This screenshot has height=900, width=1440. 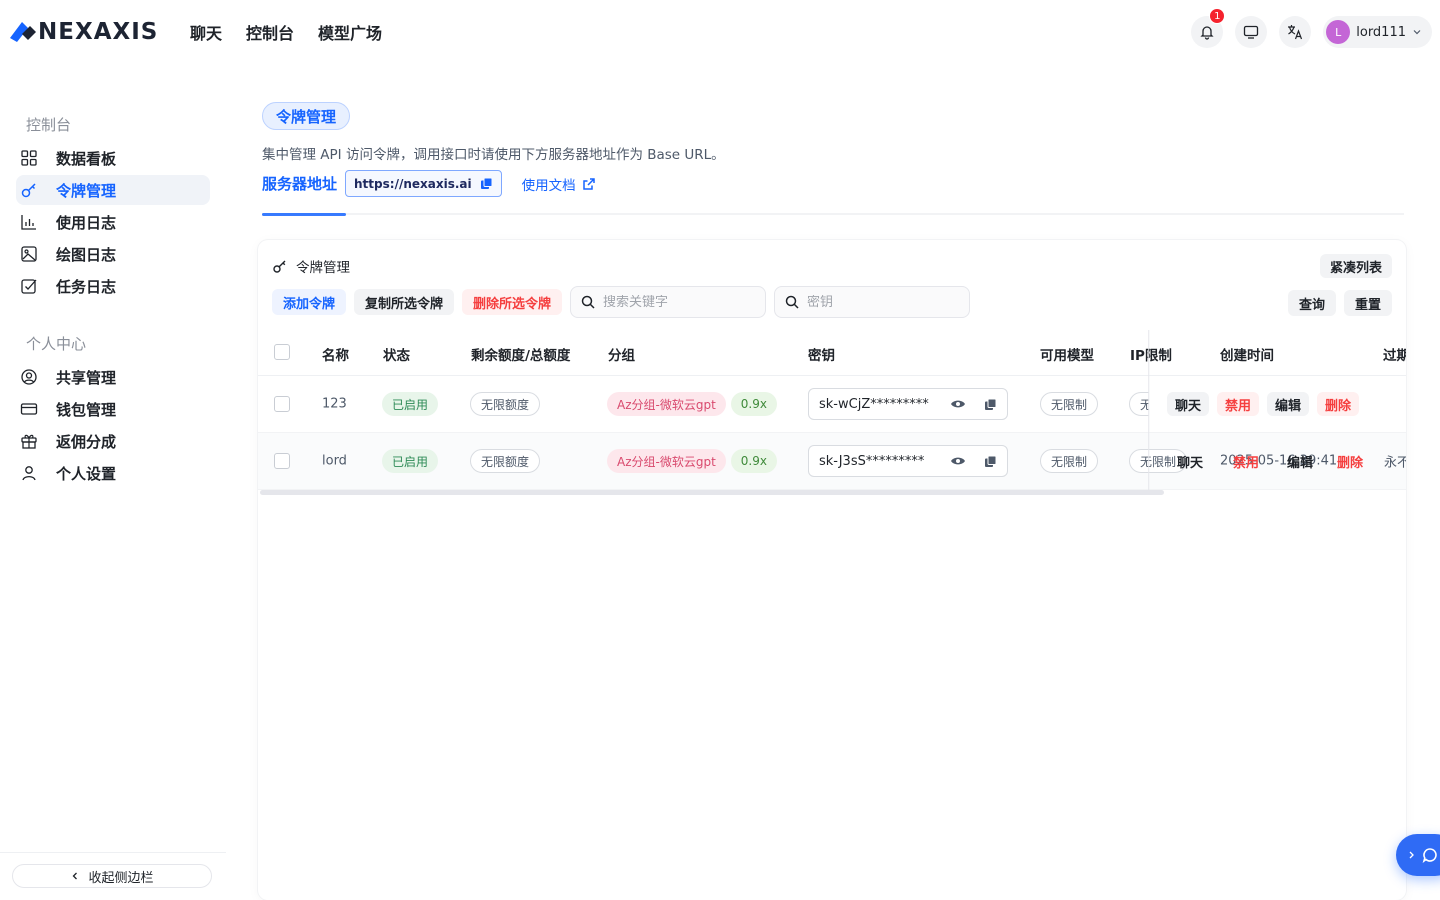 What do you see at coordinates (56, 344) in the screenshot?
I see `sidebar-section-personal: 个人中心` at bounding box center [56, 344].